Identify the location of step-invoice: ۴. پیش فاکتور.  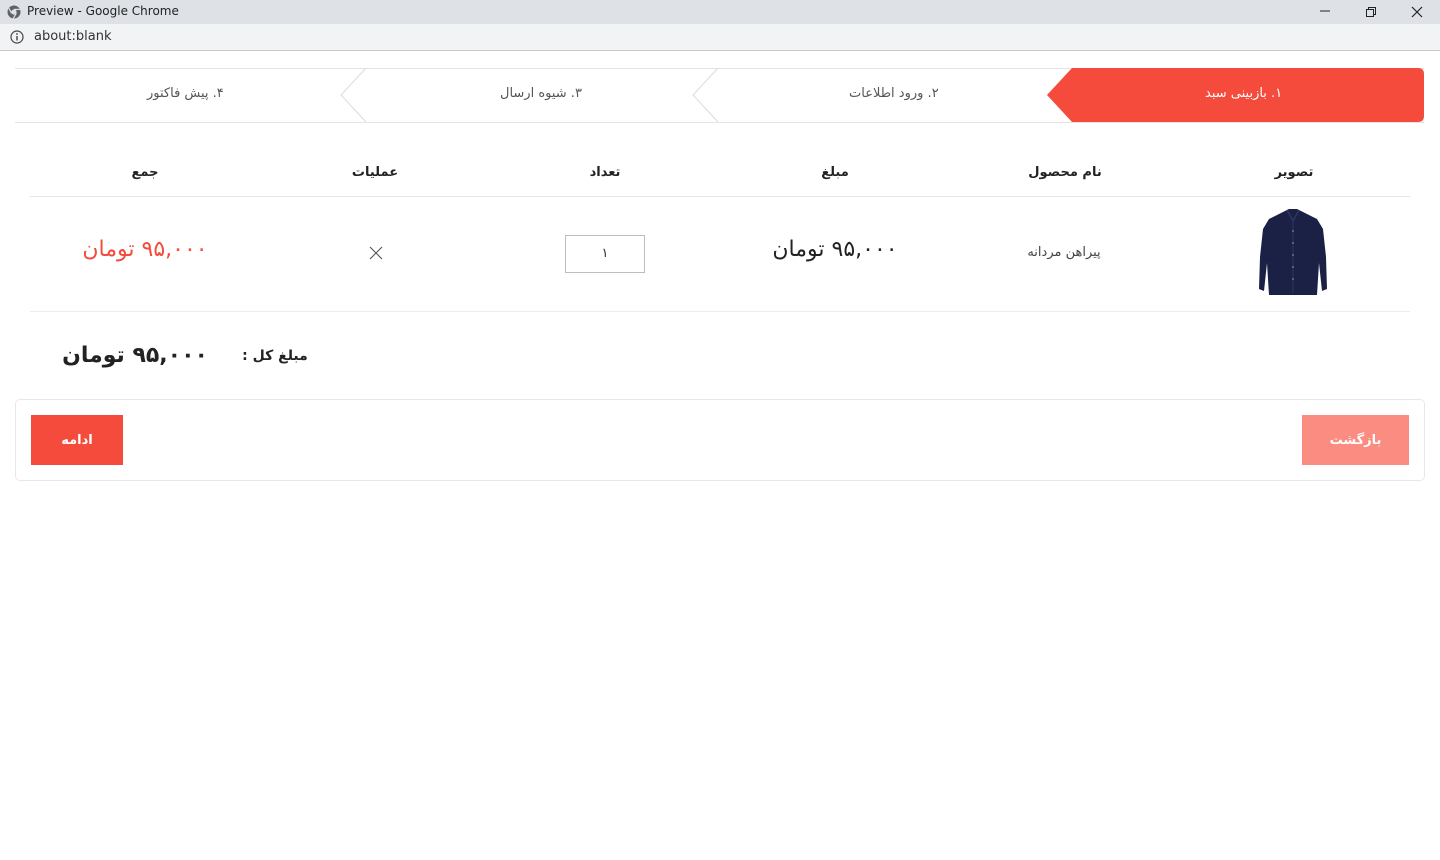
(185, 93).